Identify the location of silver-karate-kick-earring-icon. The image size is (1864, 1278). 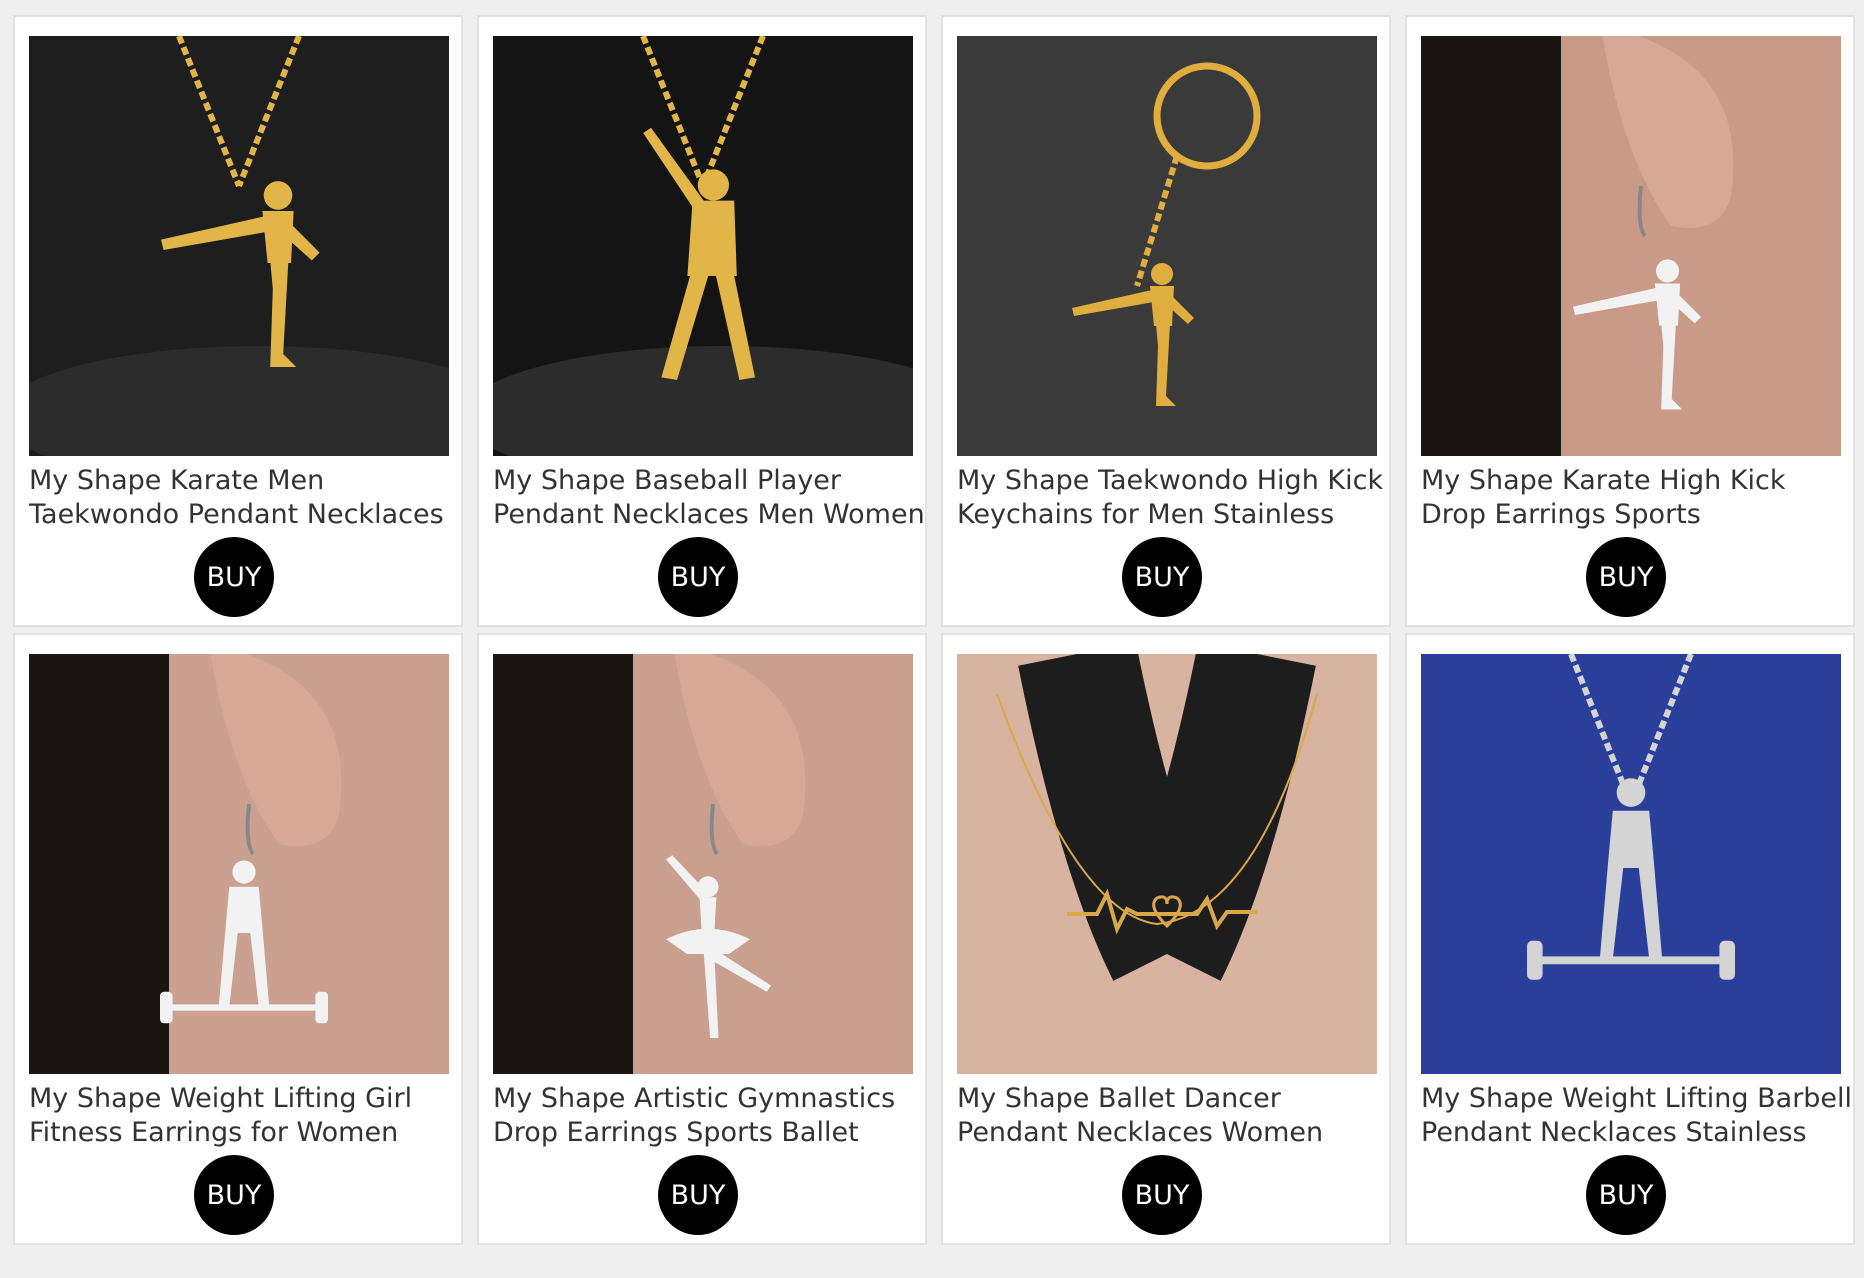
(1631, 246).